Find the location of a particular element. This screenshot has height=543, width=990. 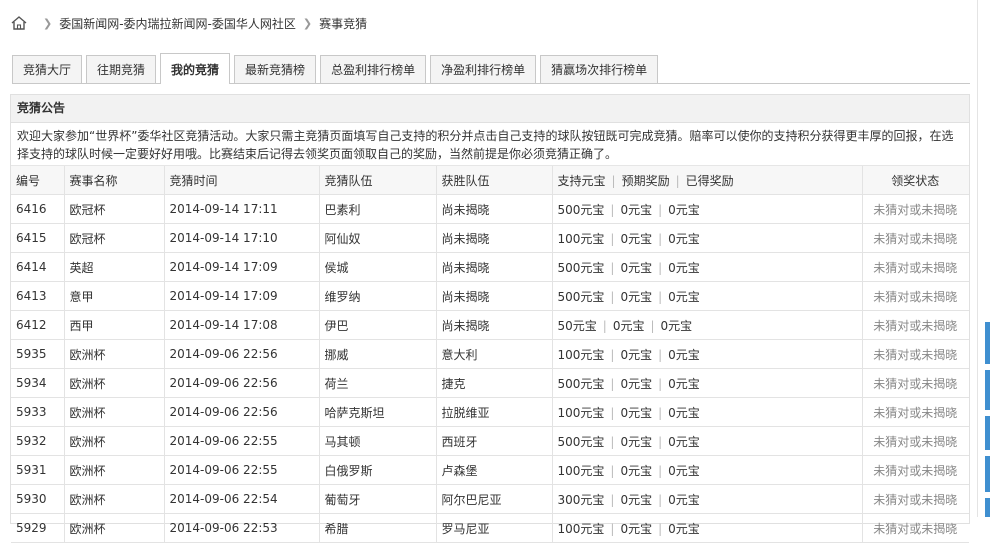

page-right-border is located at coordinates (977, 258).